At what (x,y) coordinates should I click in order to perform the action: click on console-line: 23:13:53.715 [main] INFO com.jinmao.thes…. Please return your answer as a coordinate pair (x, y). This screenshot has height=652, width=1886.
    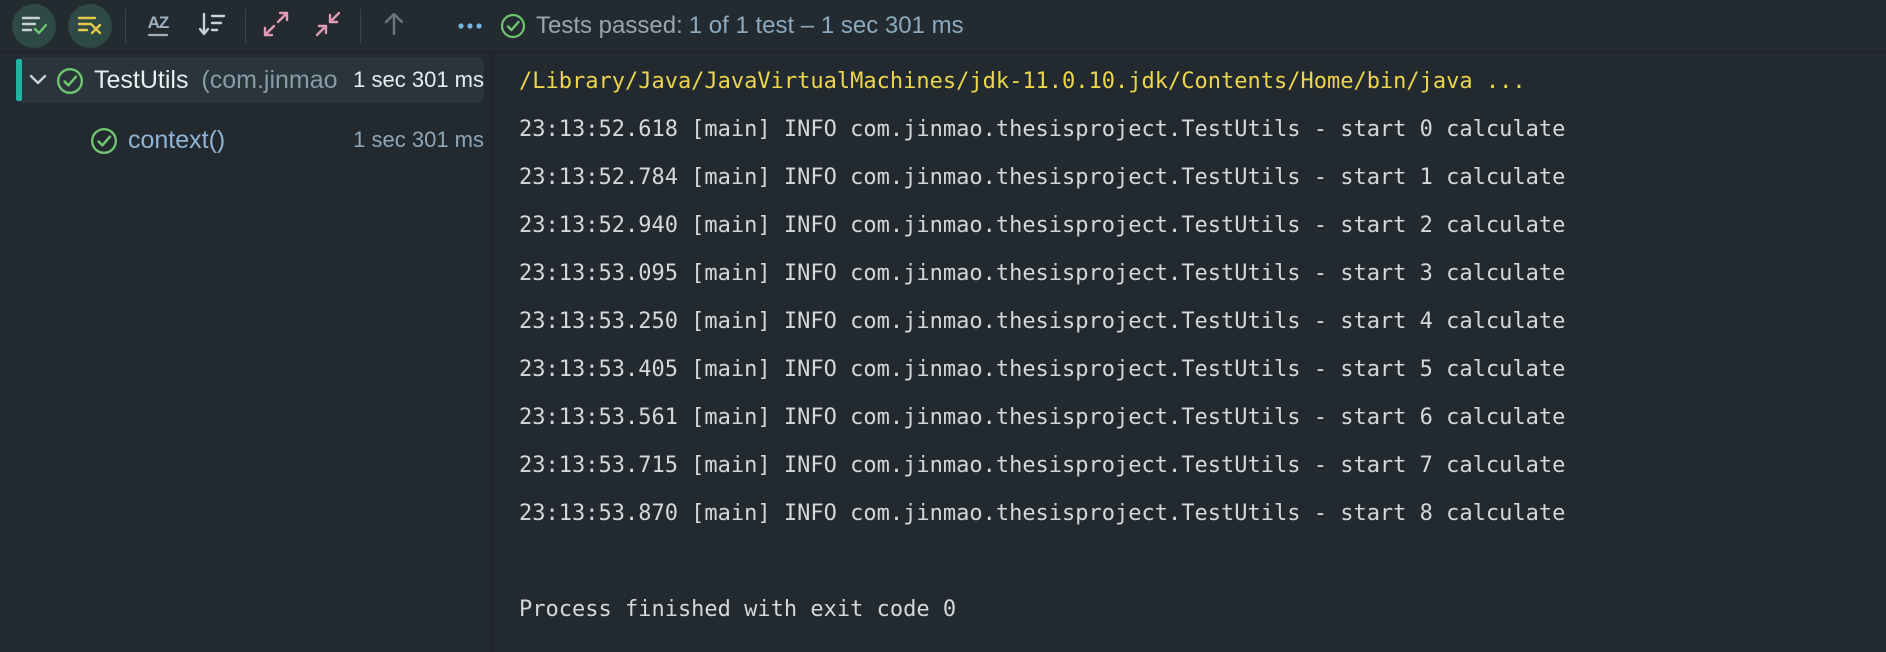
    Looking at the image, I should click on (1042, 465).